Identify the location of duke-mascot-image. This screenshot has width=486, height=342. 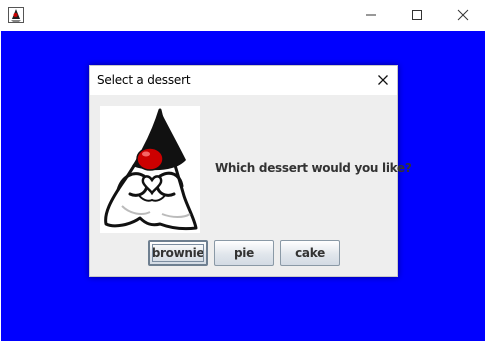
(150, 169).